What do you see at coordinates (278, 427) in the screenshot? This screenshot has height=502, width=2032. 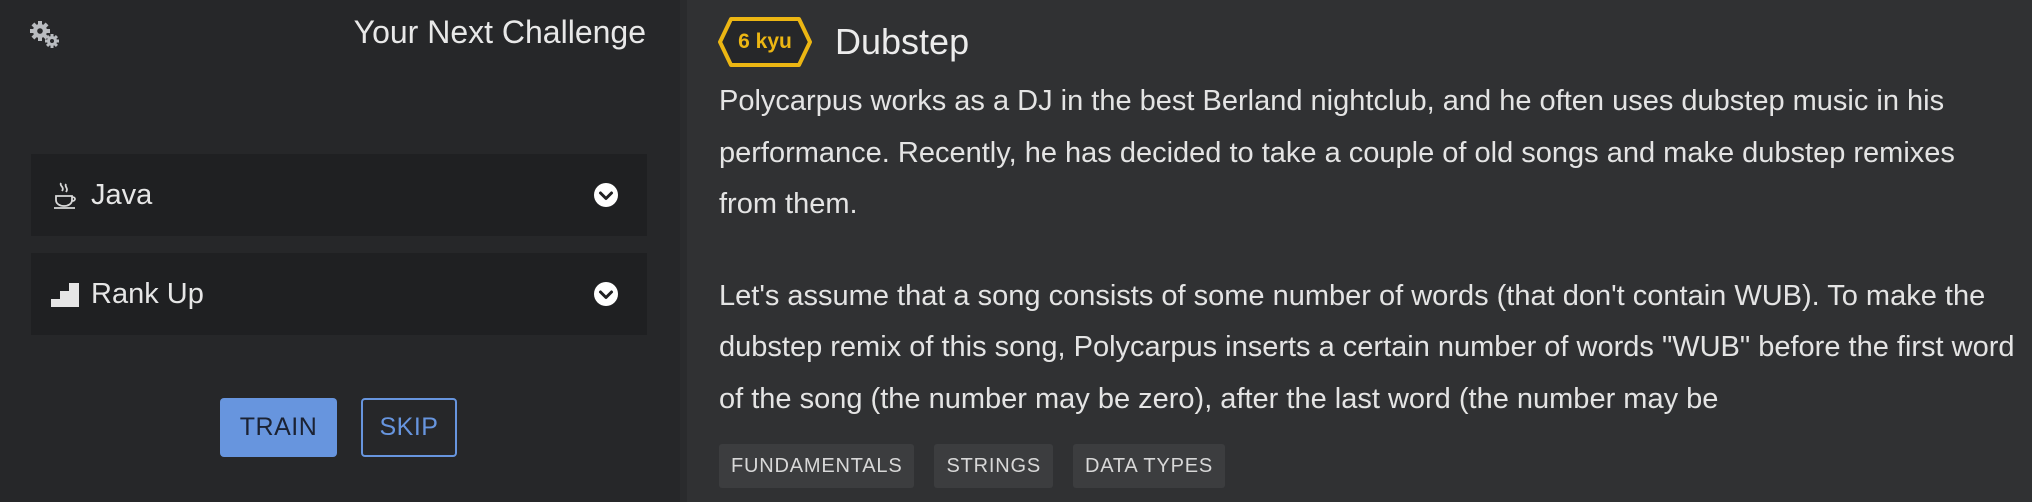 I see `train-button: TRAIN` at bounding box center [278, 427].